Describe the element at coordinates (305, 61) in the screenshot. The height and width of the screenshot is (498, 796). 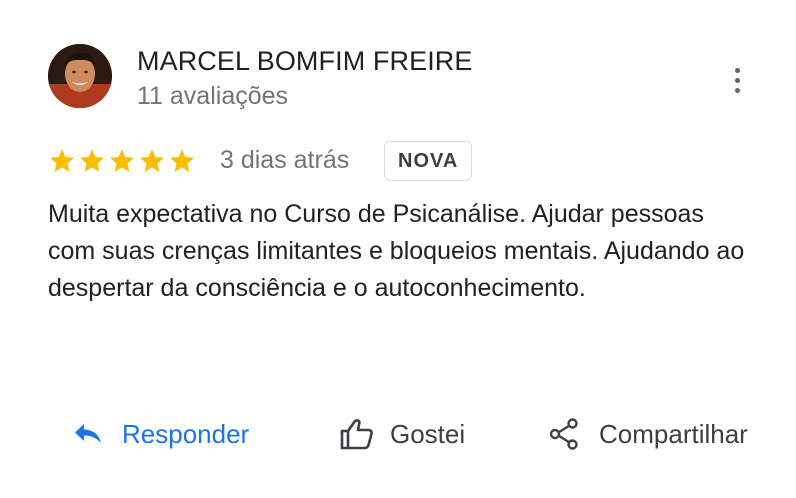
I see `reviewer-name: MARCEL BOMFIM FREIRE` at that location.